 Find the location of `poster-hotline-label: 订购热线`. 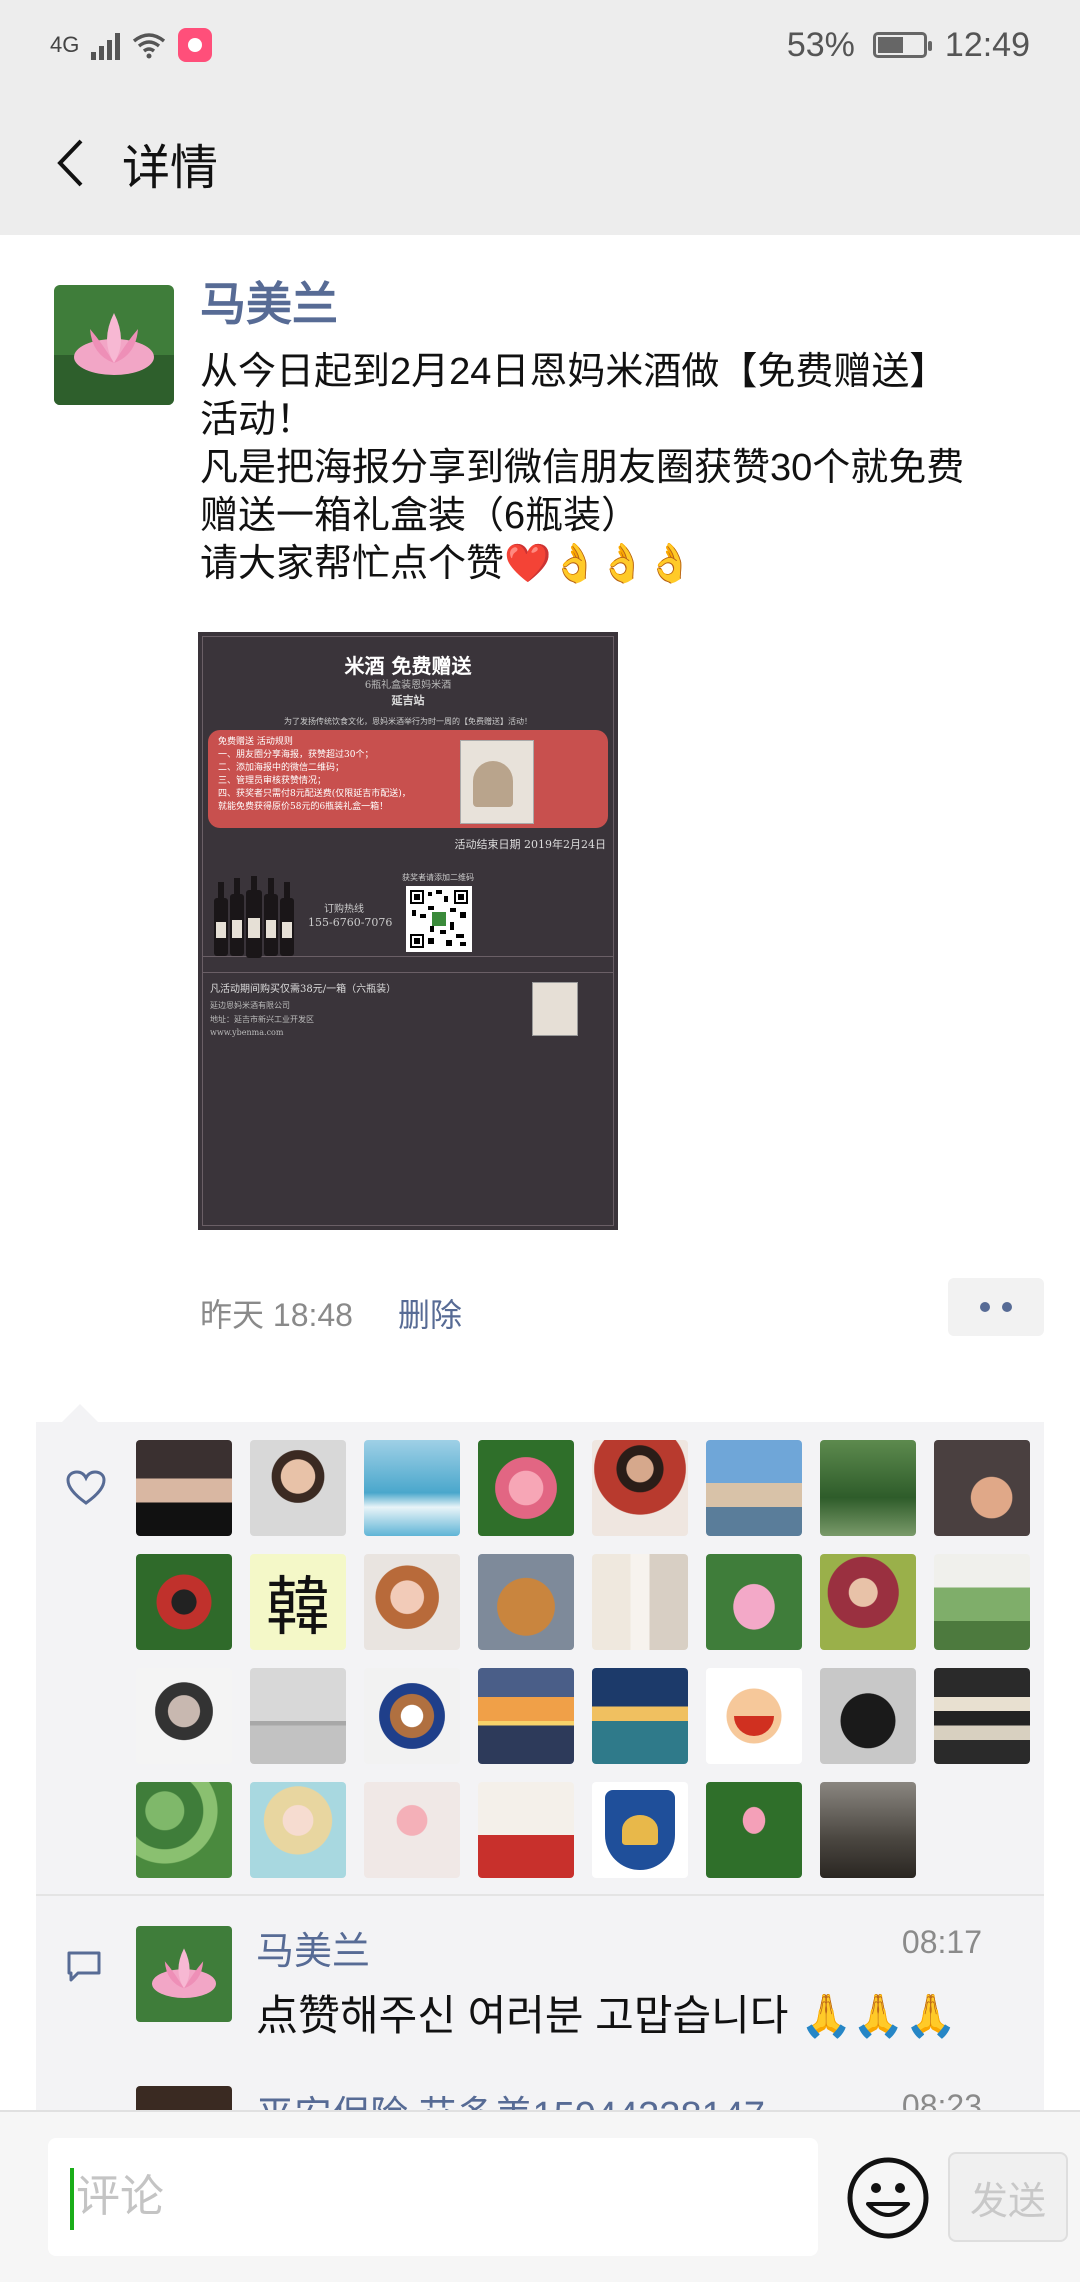

poster-hotline-label: 订购热线 is located at coordinates (344, 909).